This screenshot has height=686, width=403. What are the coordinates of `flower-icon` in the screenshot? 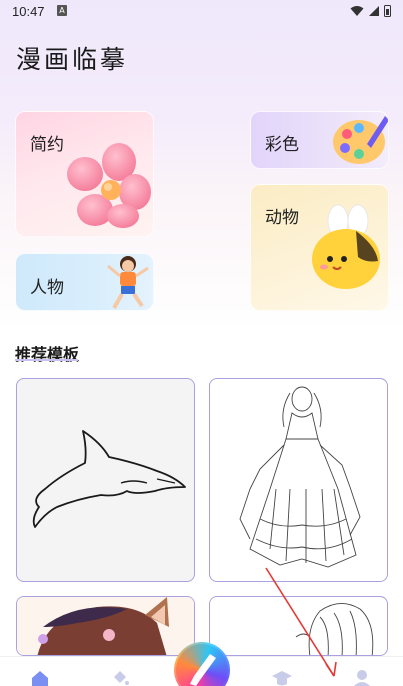 It's located at (109, 185).